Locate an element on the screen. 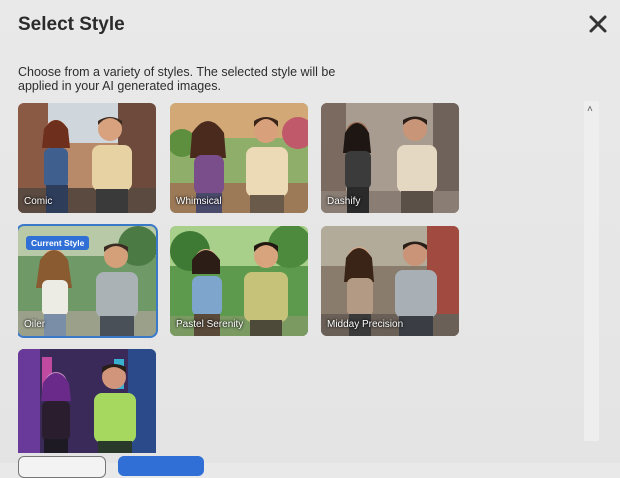 The image size is (620, 478). current-style-badge: Current Style is located at coordinates (58, 243).